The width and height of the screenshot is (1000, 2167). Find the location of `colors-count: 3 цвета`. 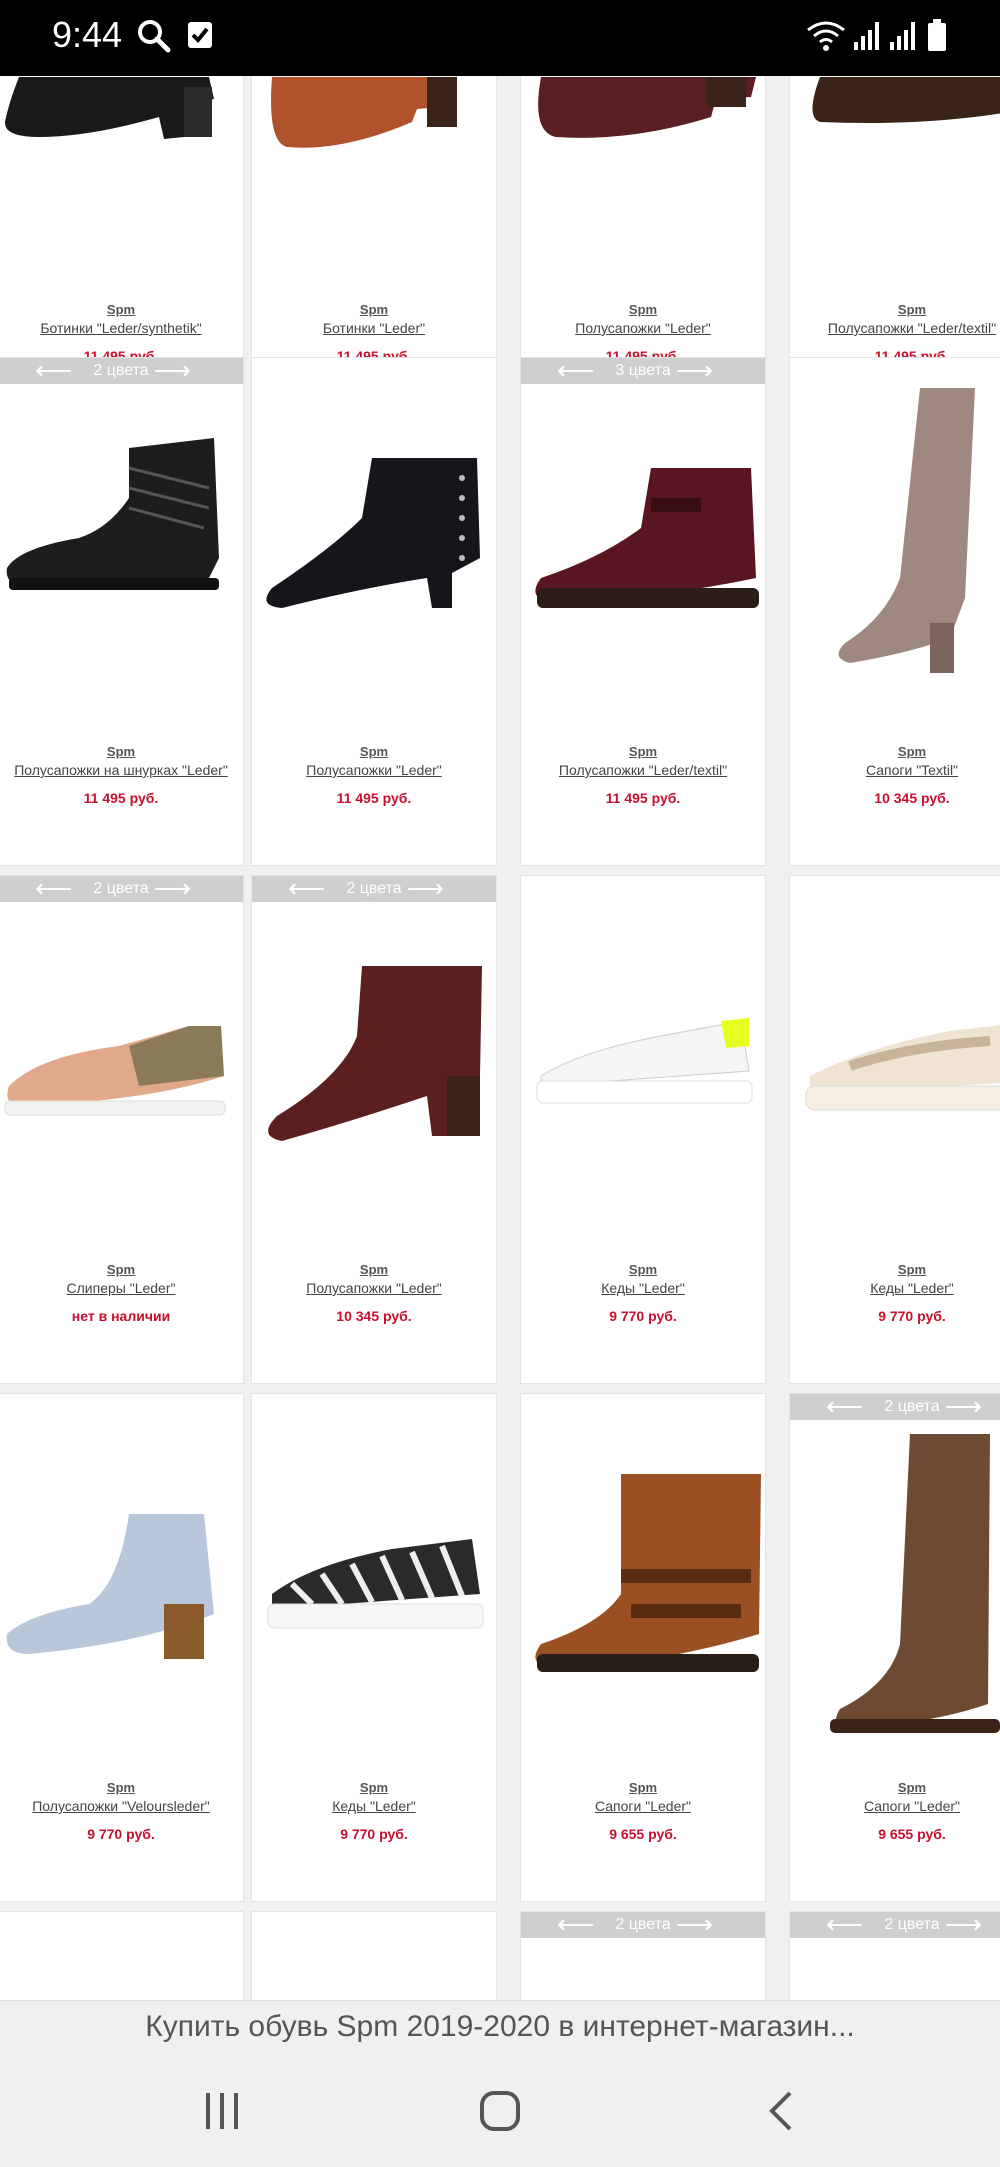

colors-count: 3 цвета is located at coordinates (643, 370).